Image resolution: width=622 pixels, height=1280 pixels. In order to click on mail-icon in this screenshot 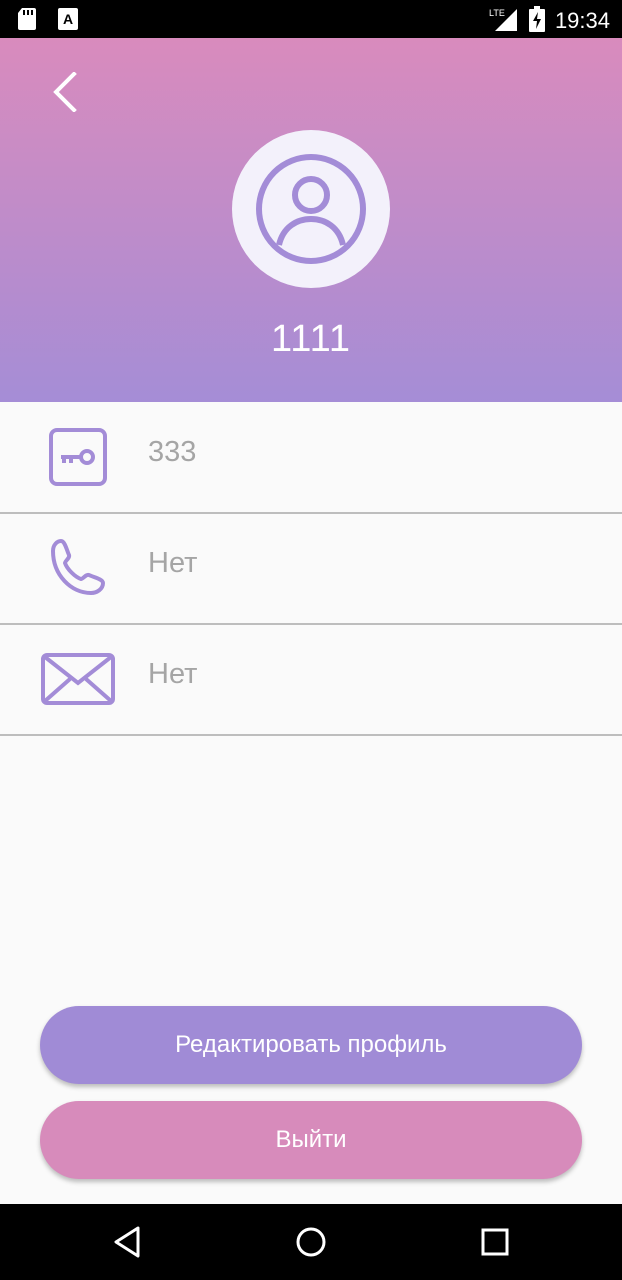, I will do `click(78, 679)`.